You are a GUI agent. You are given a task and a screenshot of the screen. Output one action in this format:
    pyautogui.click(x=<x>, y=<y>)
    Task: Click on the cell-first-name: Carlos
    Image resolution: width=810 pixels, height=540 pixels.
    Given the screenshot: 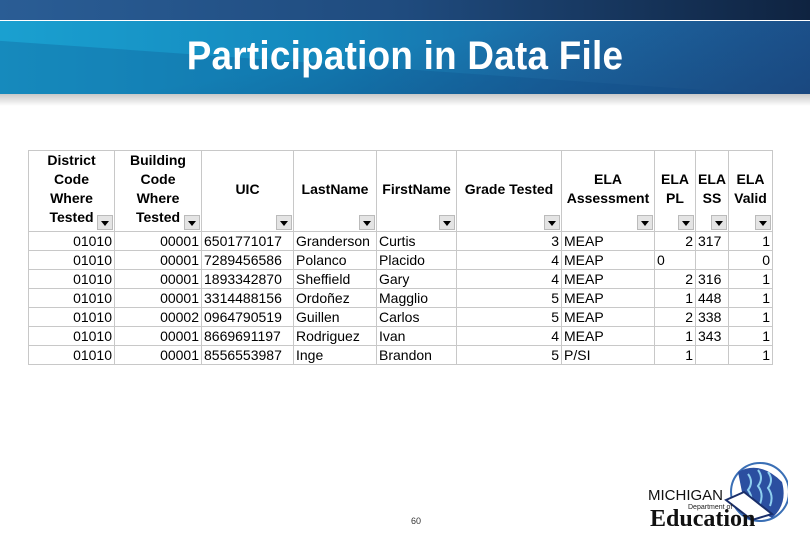 What is the action you would take?
    pyautogui.click(x=416, y=317)
    